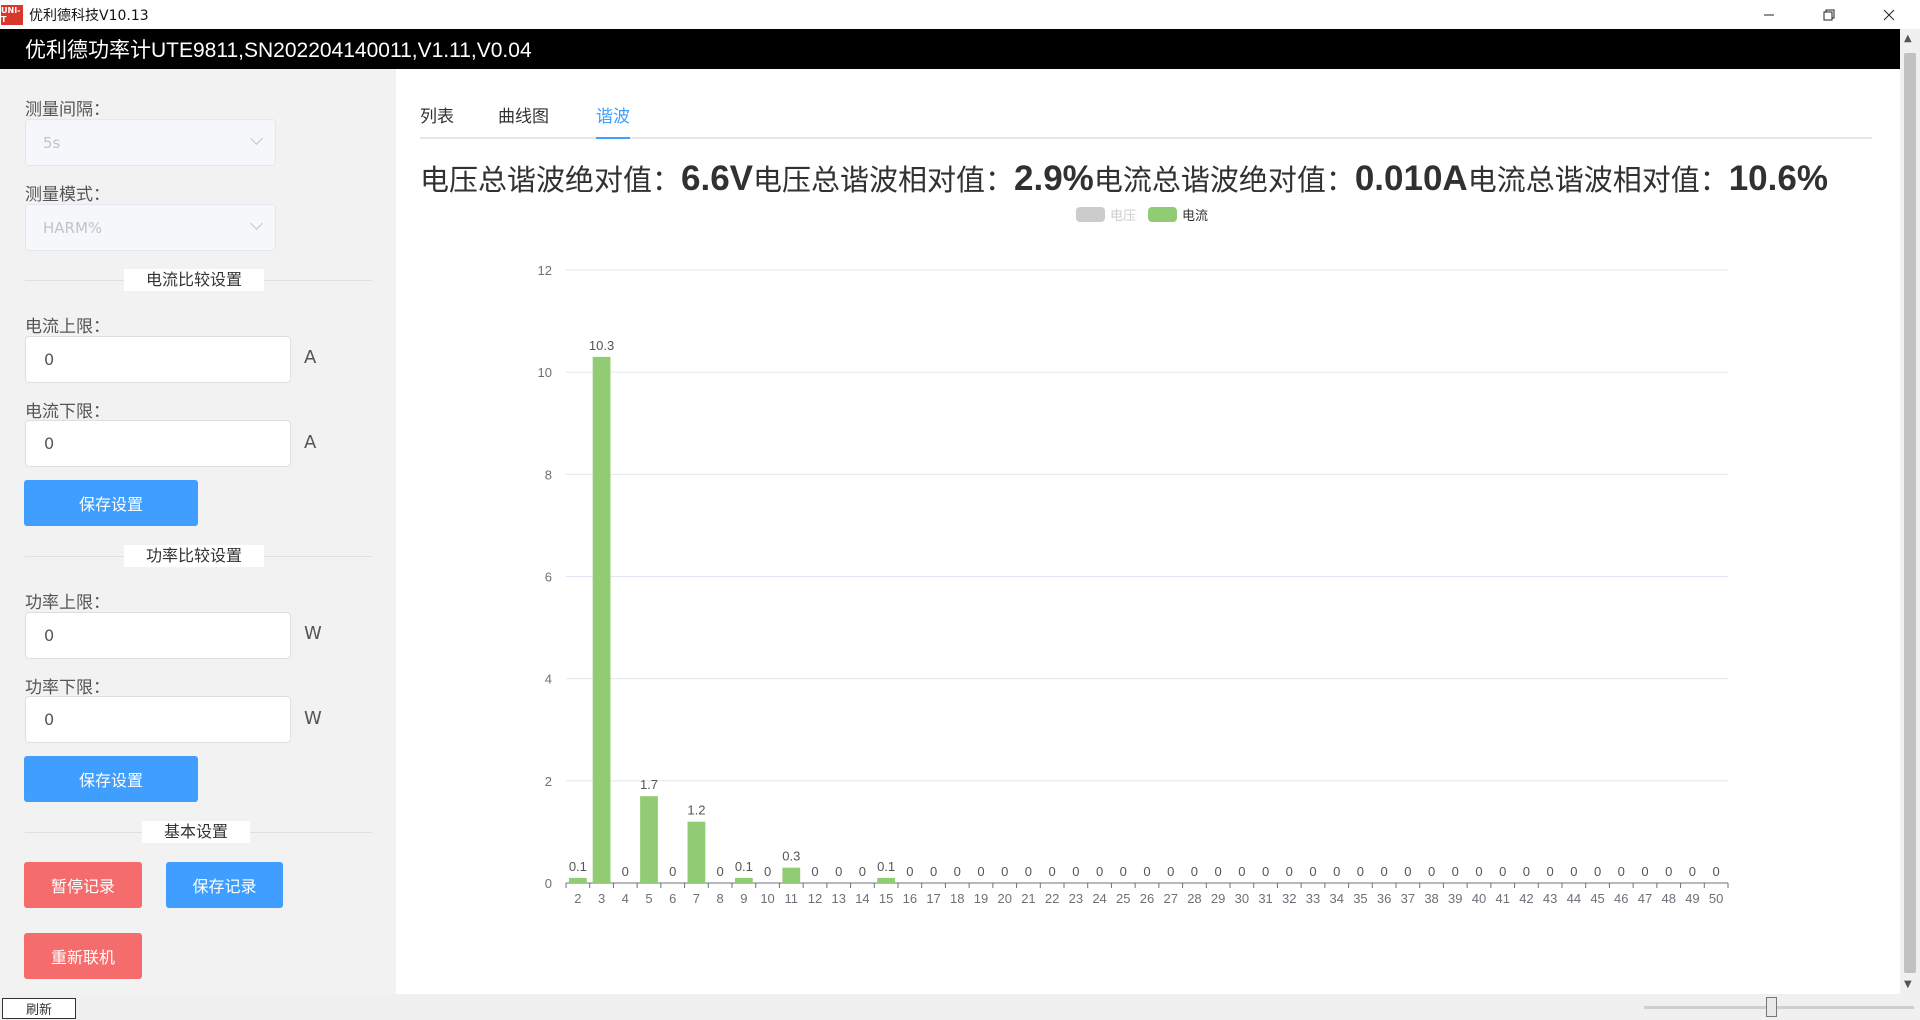  Describe the element at coordinates (158, 635) in the screenshot. I see `power-upper-input: 0` at that location.